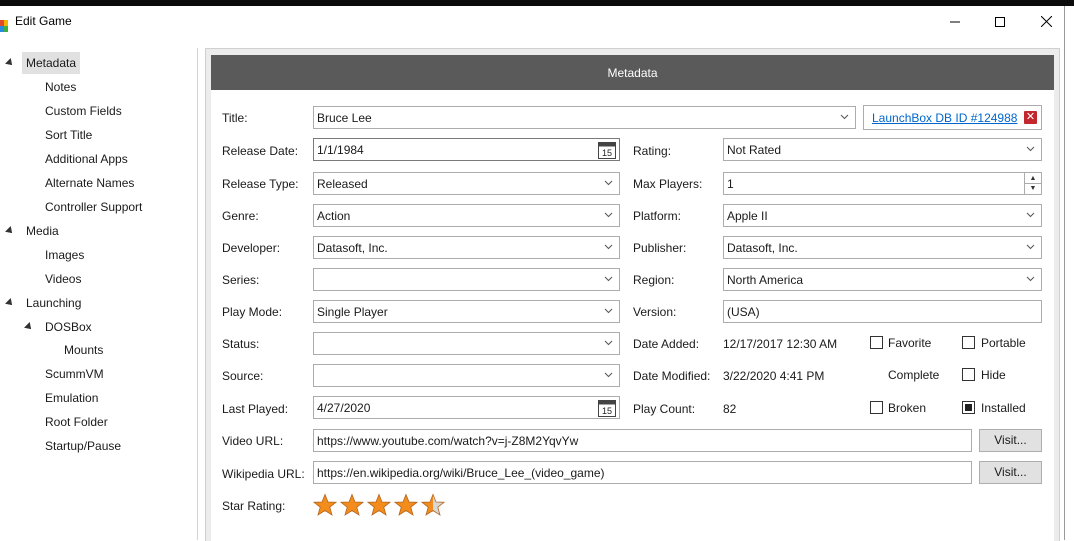  What do you see at coordinates (63, 279) in the screenshot?
I see `tree-item-videos: Videos` at bounding box center [63, 279].